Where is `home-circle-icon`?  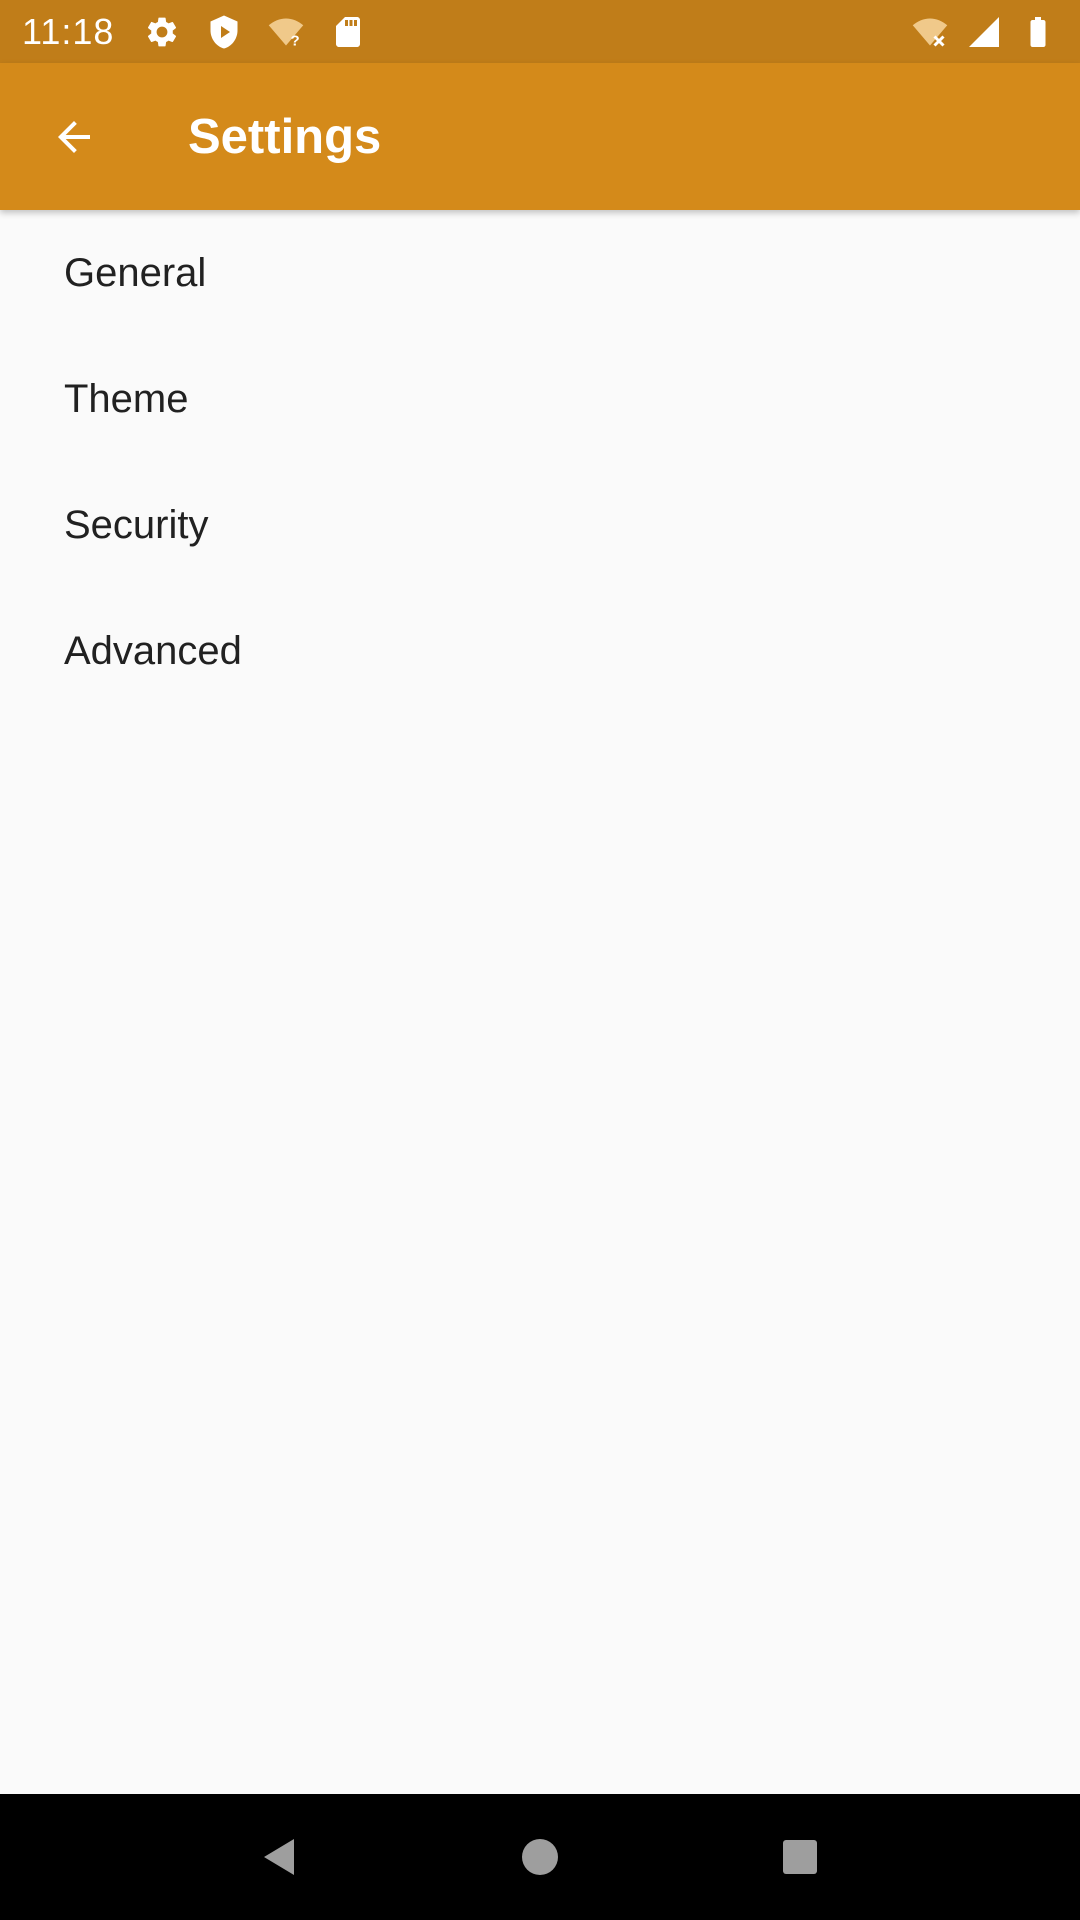
home-circle-icon is located at coordinates (540, 1857).